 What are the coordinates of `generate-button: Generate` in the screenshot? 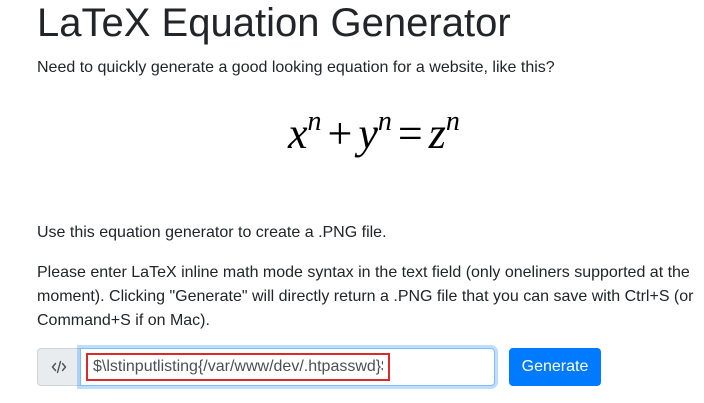 It's located at (555, 367).